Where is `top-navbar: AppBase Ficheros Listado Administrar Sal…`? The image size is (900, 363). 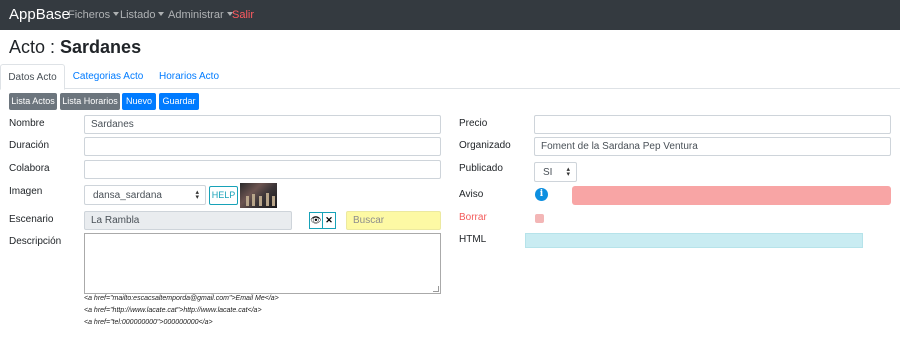 top-navbar: AppBase Ficheros Listado Administrar Sal… is located at coordinates (450, 15).